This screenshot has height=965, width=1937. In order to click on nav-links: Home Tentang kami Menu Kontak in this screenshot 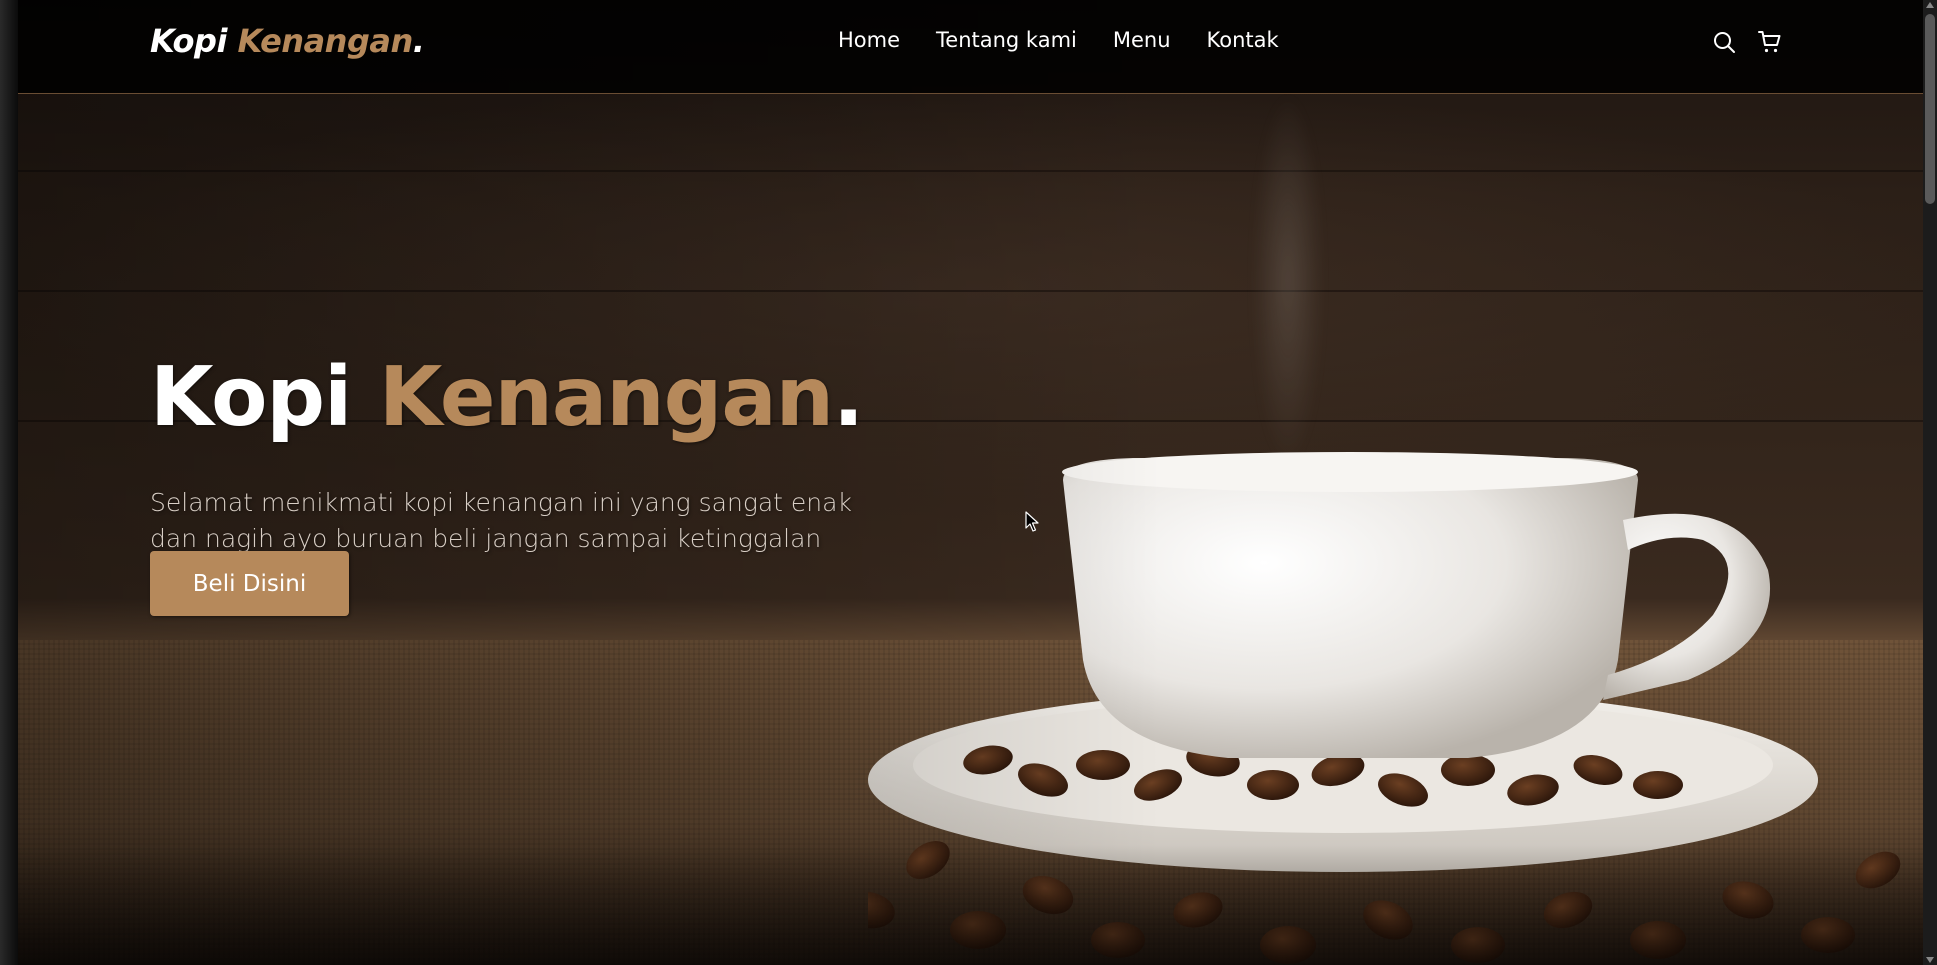, I will do `click(1076, 40)`.